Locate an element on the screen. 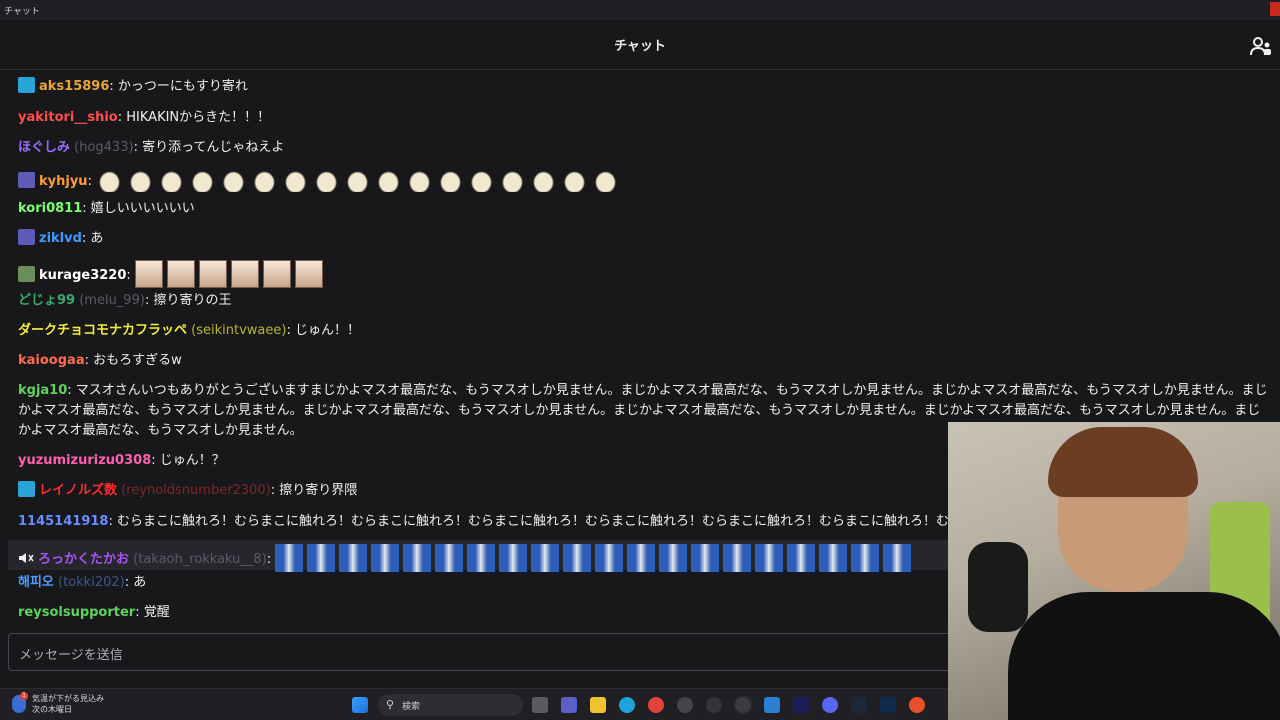 The height and width of the screenshot is (720, 1280). chat-login: (tokki202) is located at coordinates (89, 582).